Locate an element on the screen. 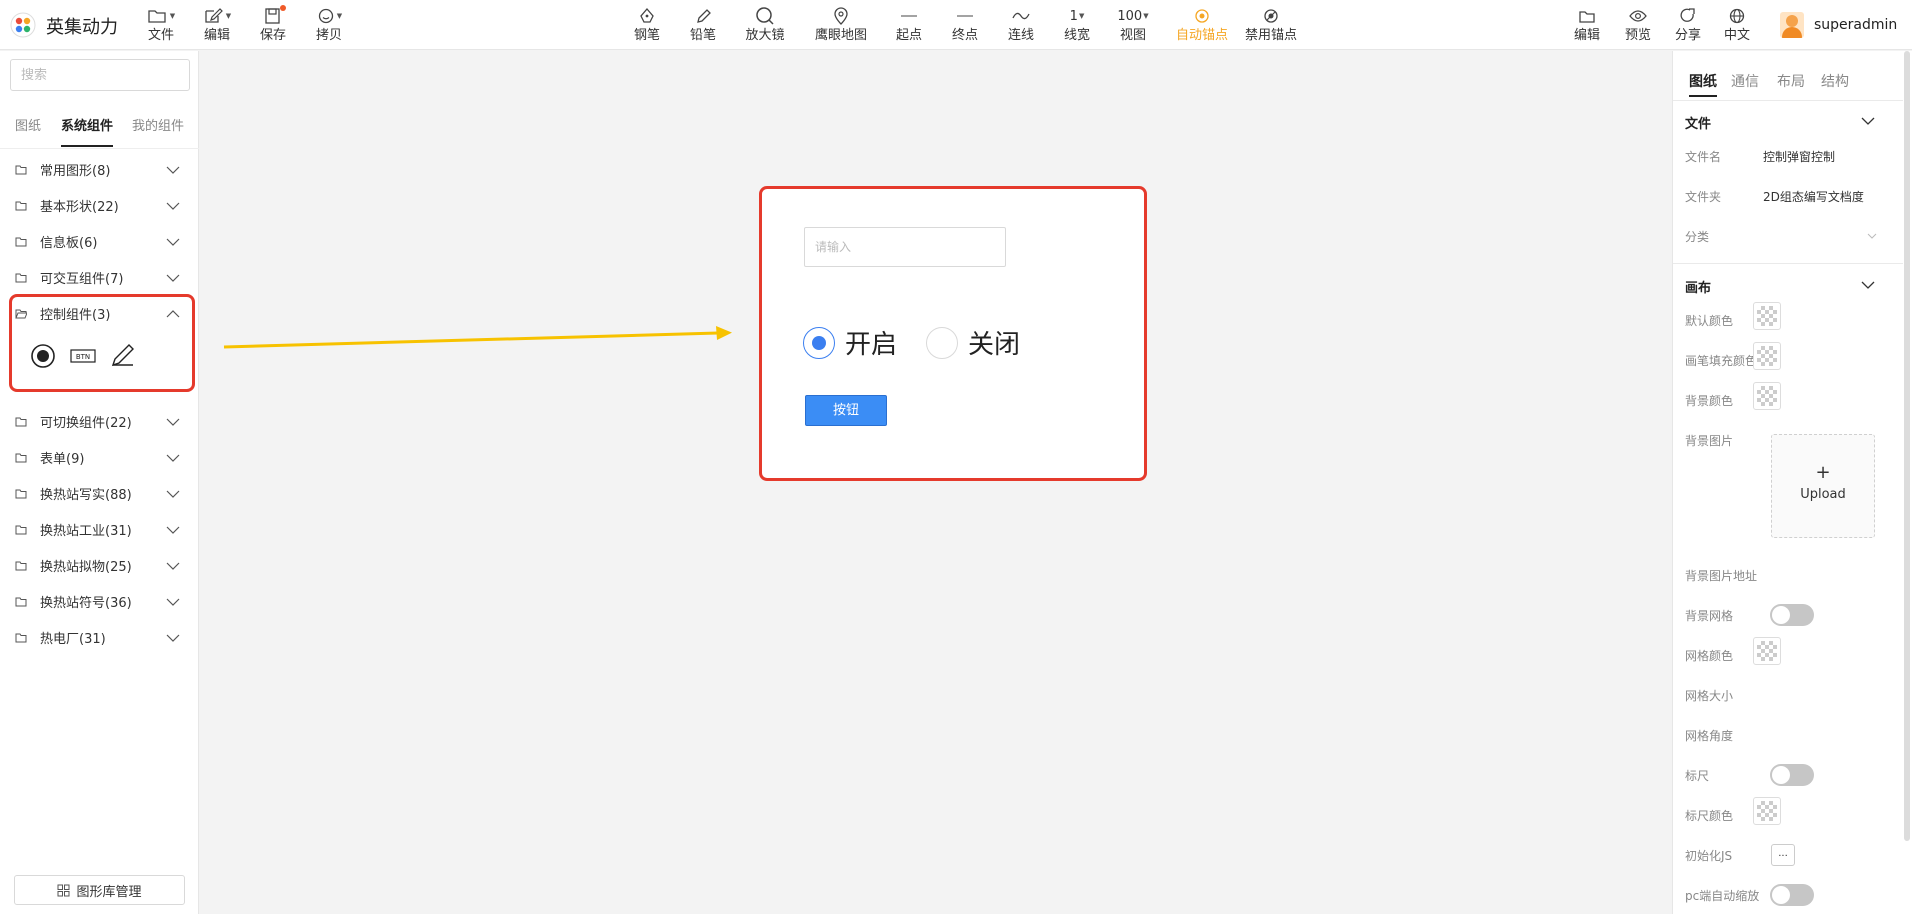 The width and height of the screenshot is (1912, 914). category-station-industrial: 换热站工业(31) is located at coordinates (99, 530).